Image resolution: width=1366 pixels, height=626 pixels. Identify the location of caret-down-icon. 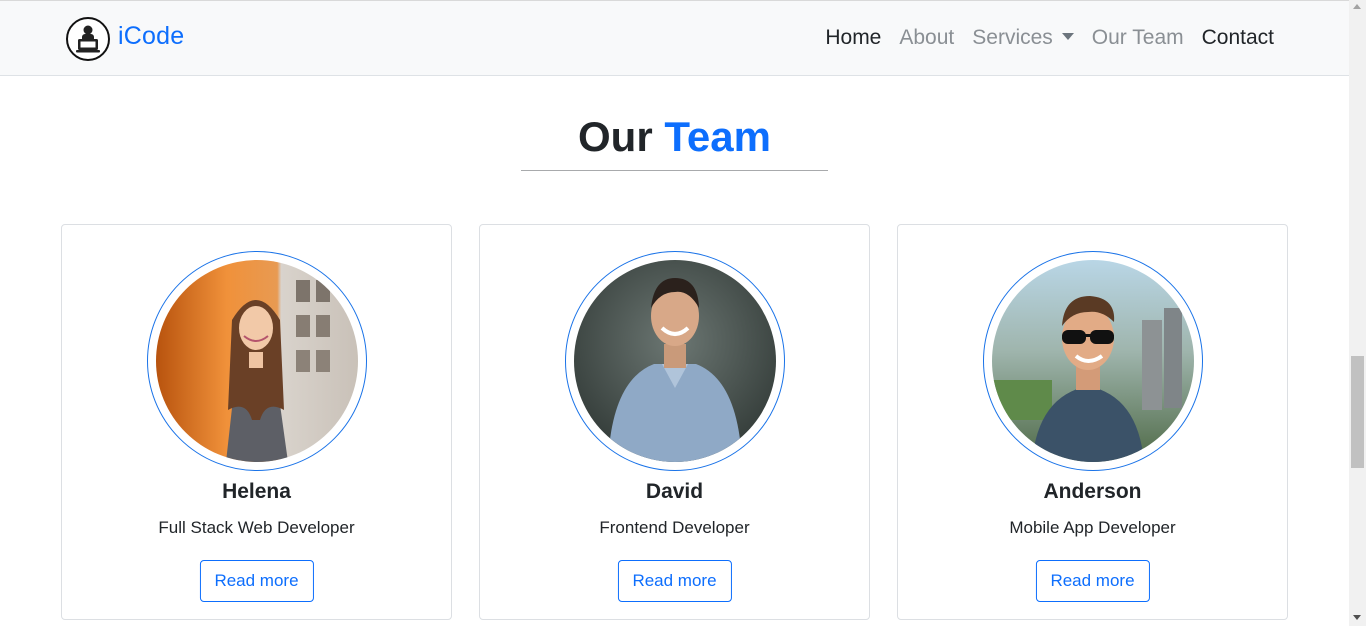
(1067, 36).